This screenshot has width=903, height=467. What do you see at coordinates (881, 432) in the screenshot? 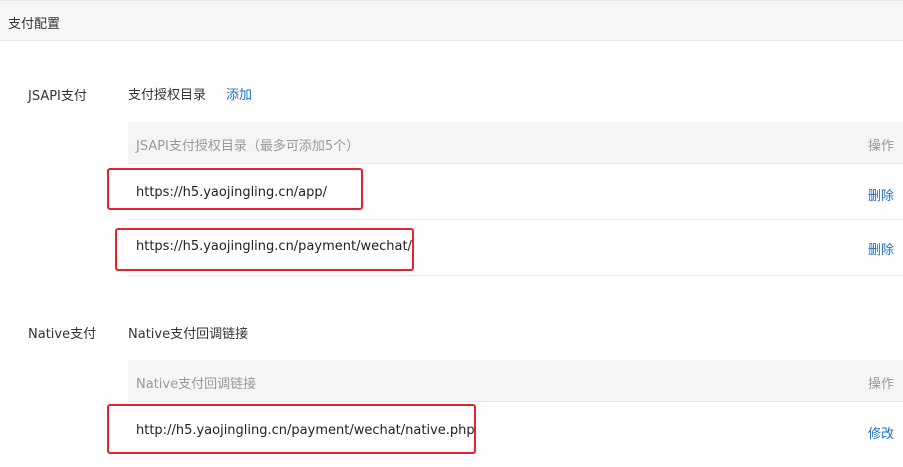
I see `edit-button: 修改` at bounding box center [881, 432].